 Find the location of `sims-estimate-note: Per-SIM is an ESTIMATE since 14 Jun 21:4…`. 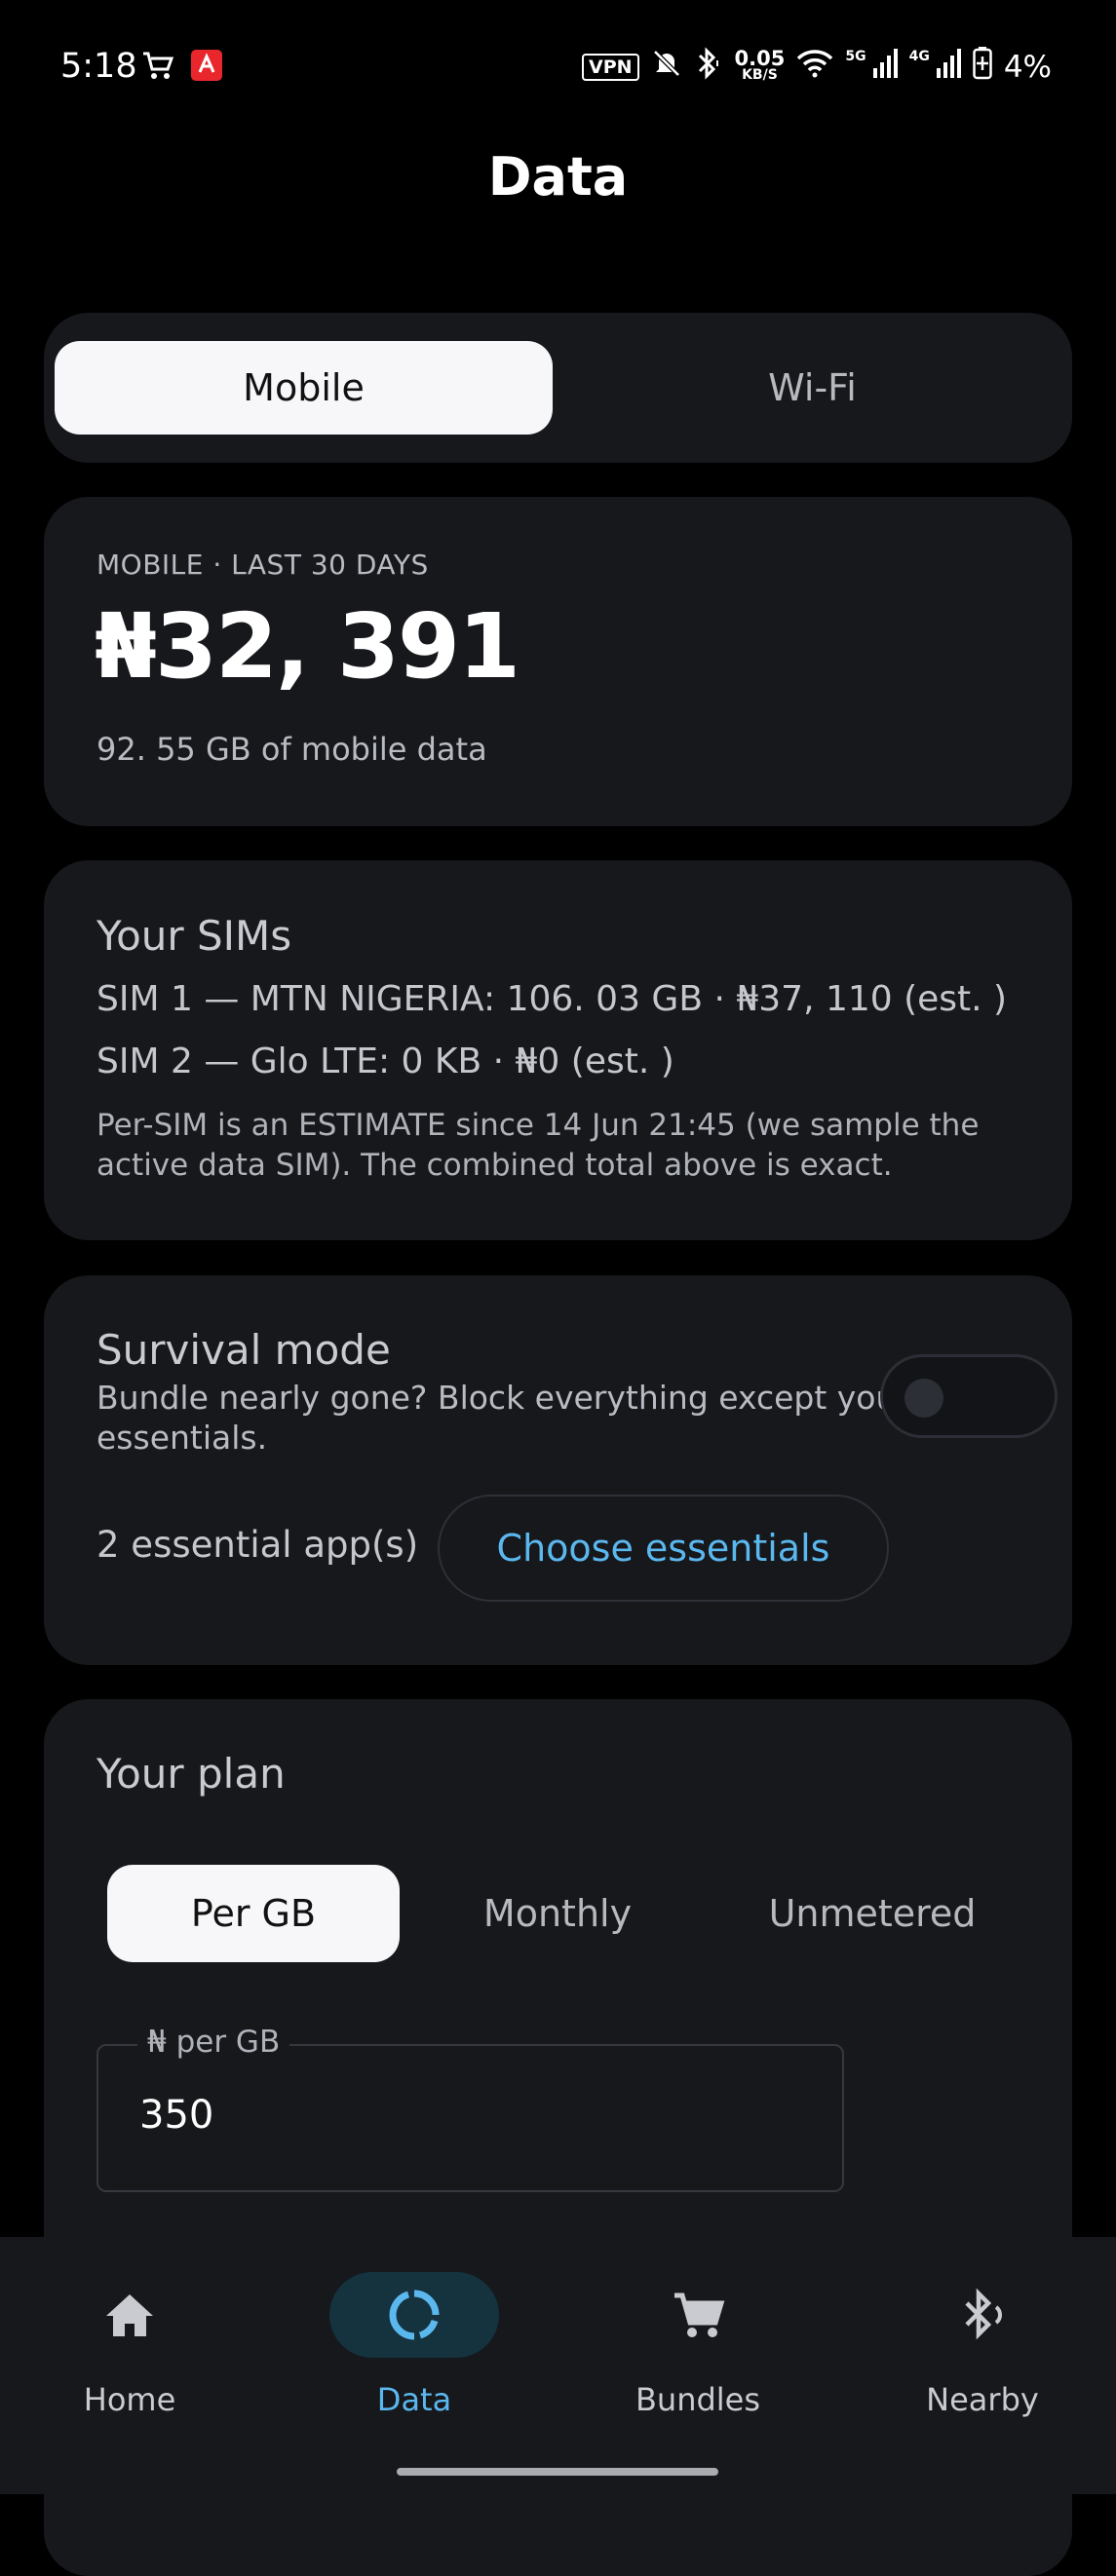

sims-estimate-note: Per-SIM is an ESTIMATE since 14 Jun 21:4… is located at coordinates (538, 1145).